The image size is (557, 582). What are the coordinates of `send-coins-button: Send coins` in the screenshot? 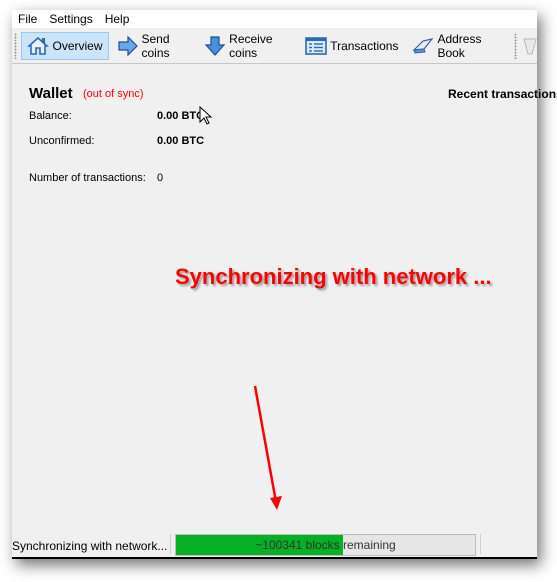 It's located at (154, 46).